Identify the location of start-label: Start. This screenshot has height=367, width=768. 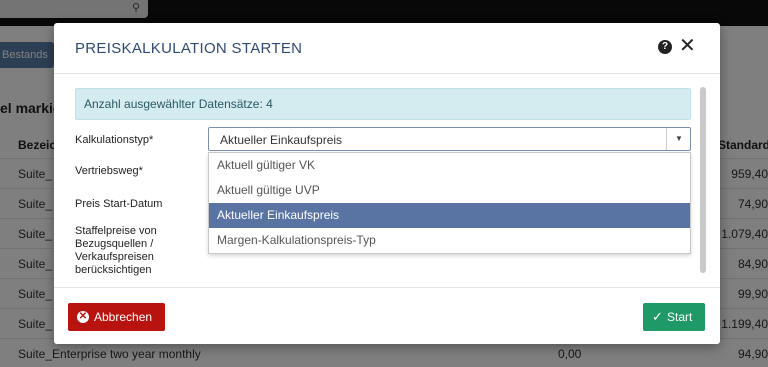
(680, 317).